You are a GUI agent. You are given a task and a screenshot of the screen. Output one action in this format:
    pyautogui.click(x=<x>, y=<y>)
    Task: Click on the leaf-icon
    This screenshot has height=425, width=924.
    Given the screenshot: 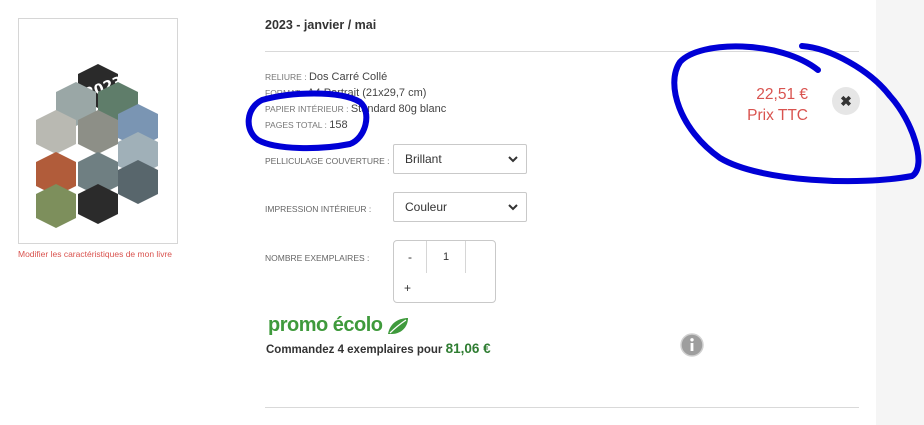 What is the action you would take?
    pyautogui.click(x=397, y=325)
    